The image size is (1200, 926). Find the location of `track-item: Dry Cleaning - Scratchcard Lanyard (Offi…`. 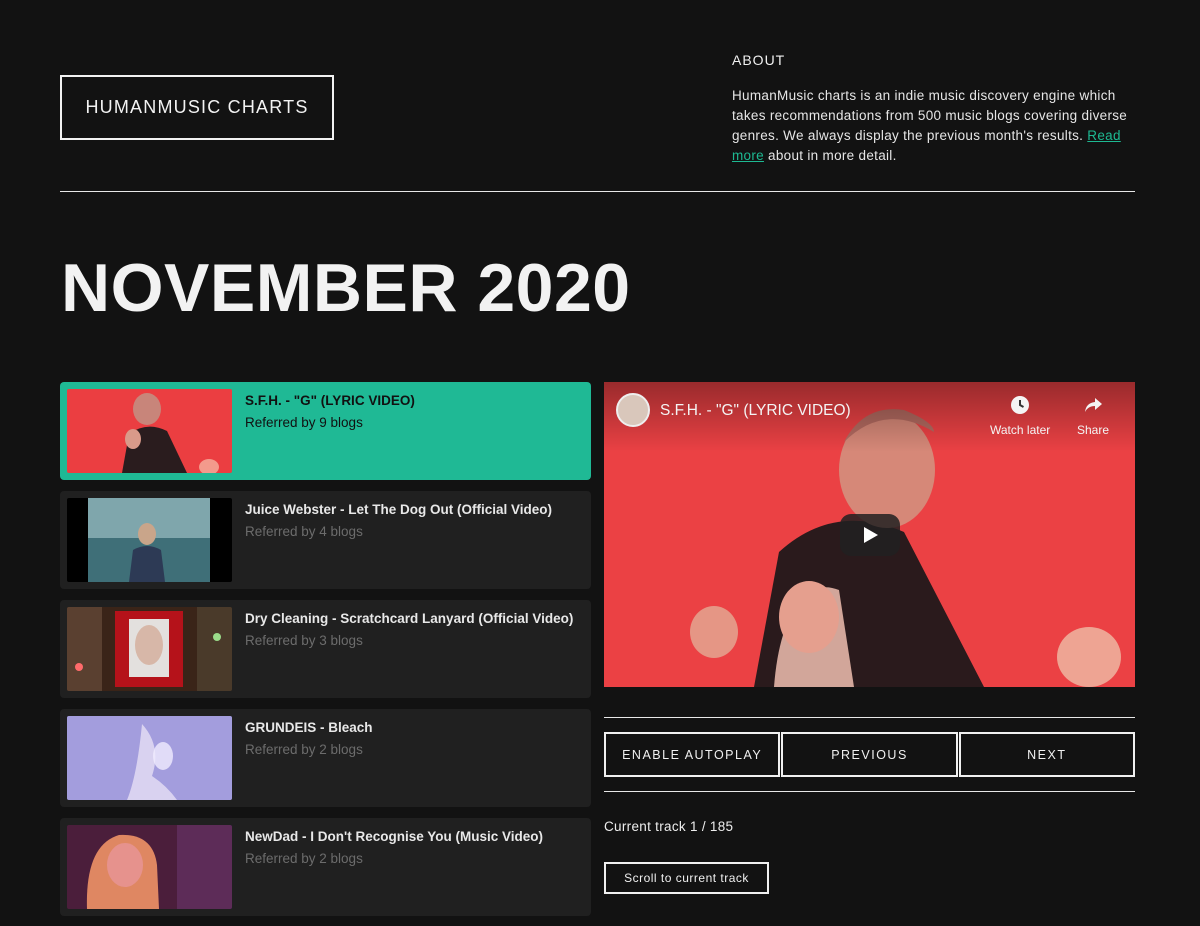

track-item: Dry Cleaning - Scratchcard Lanyard (Offi… is located at coordinates (325, 649).